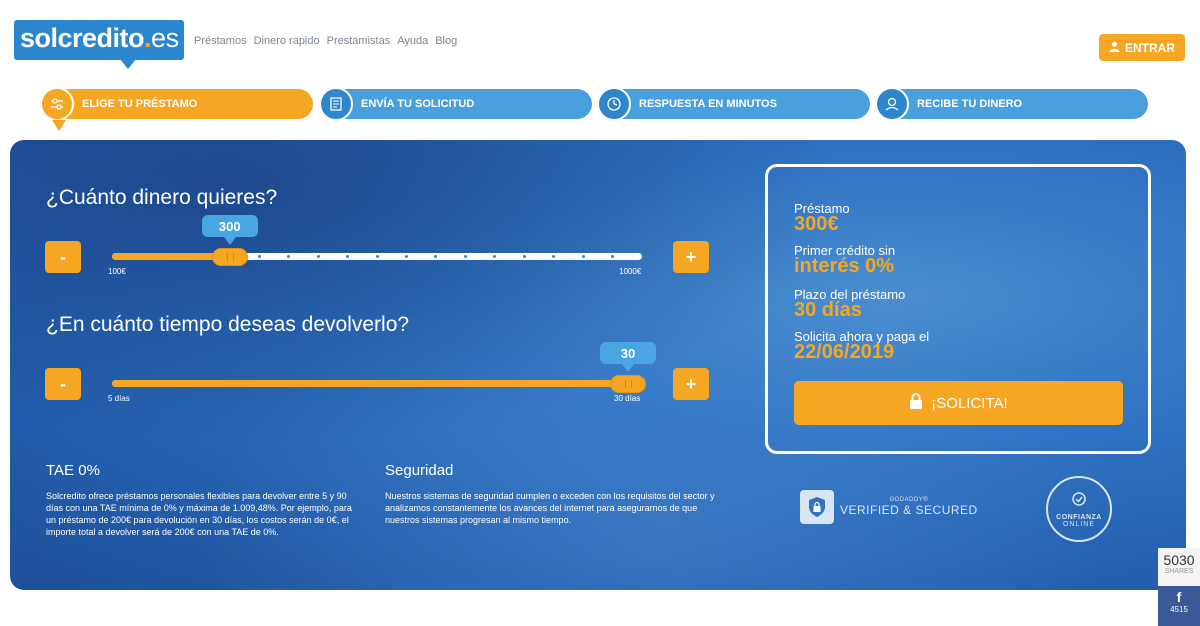 This screenshot has width=1200, height=626. I want to click on nav-dinero-rapido: Dinero rapido, so click(287, 41).